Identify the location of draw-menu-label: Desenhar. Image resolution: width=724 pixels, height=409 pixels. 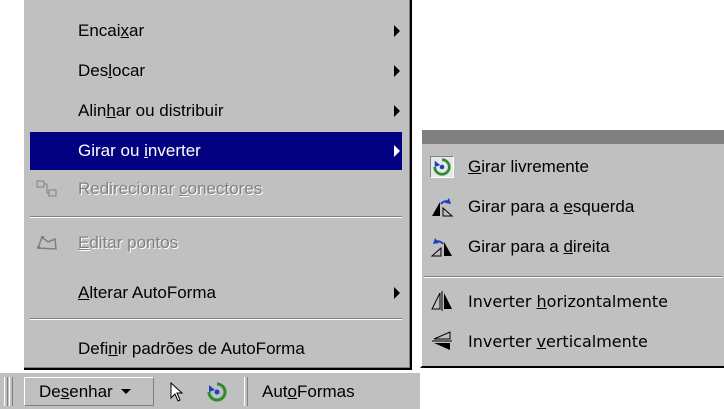
(76, 391).